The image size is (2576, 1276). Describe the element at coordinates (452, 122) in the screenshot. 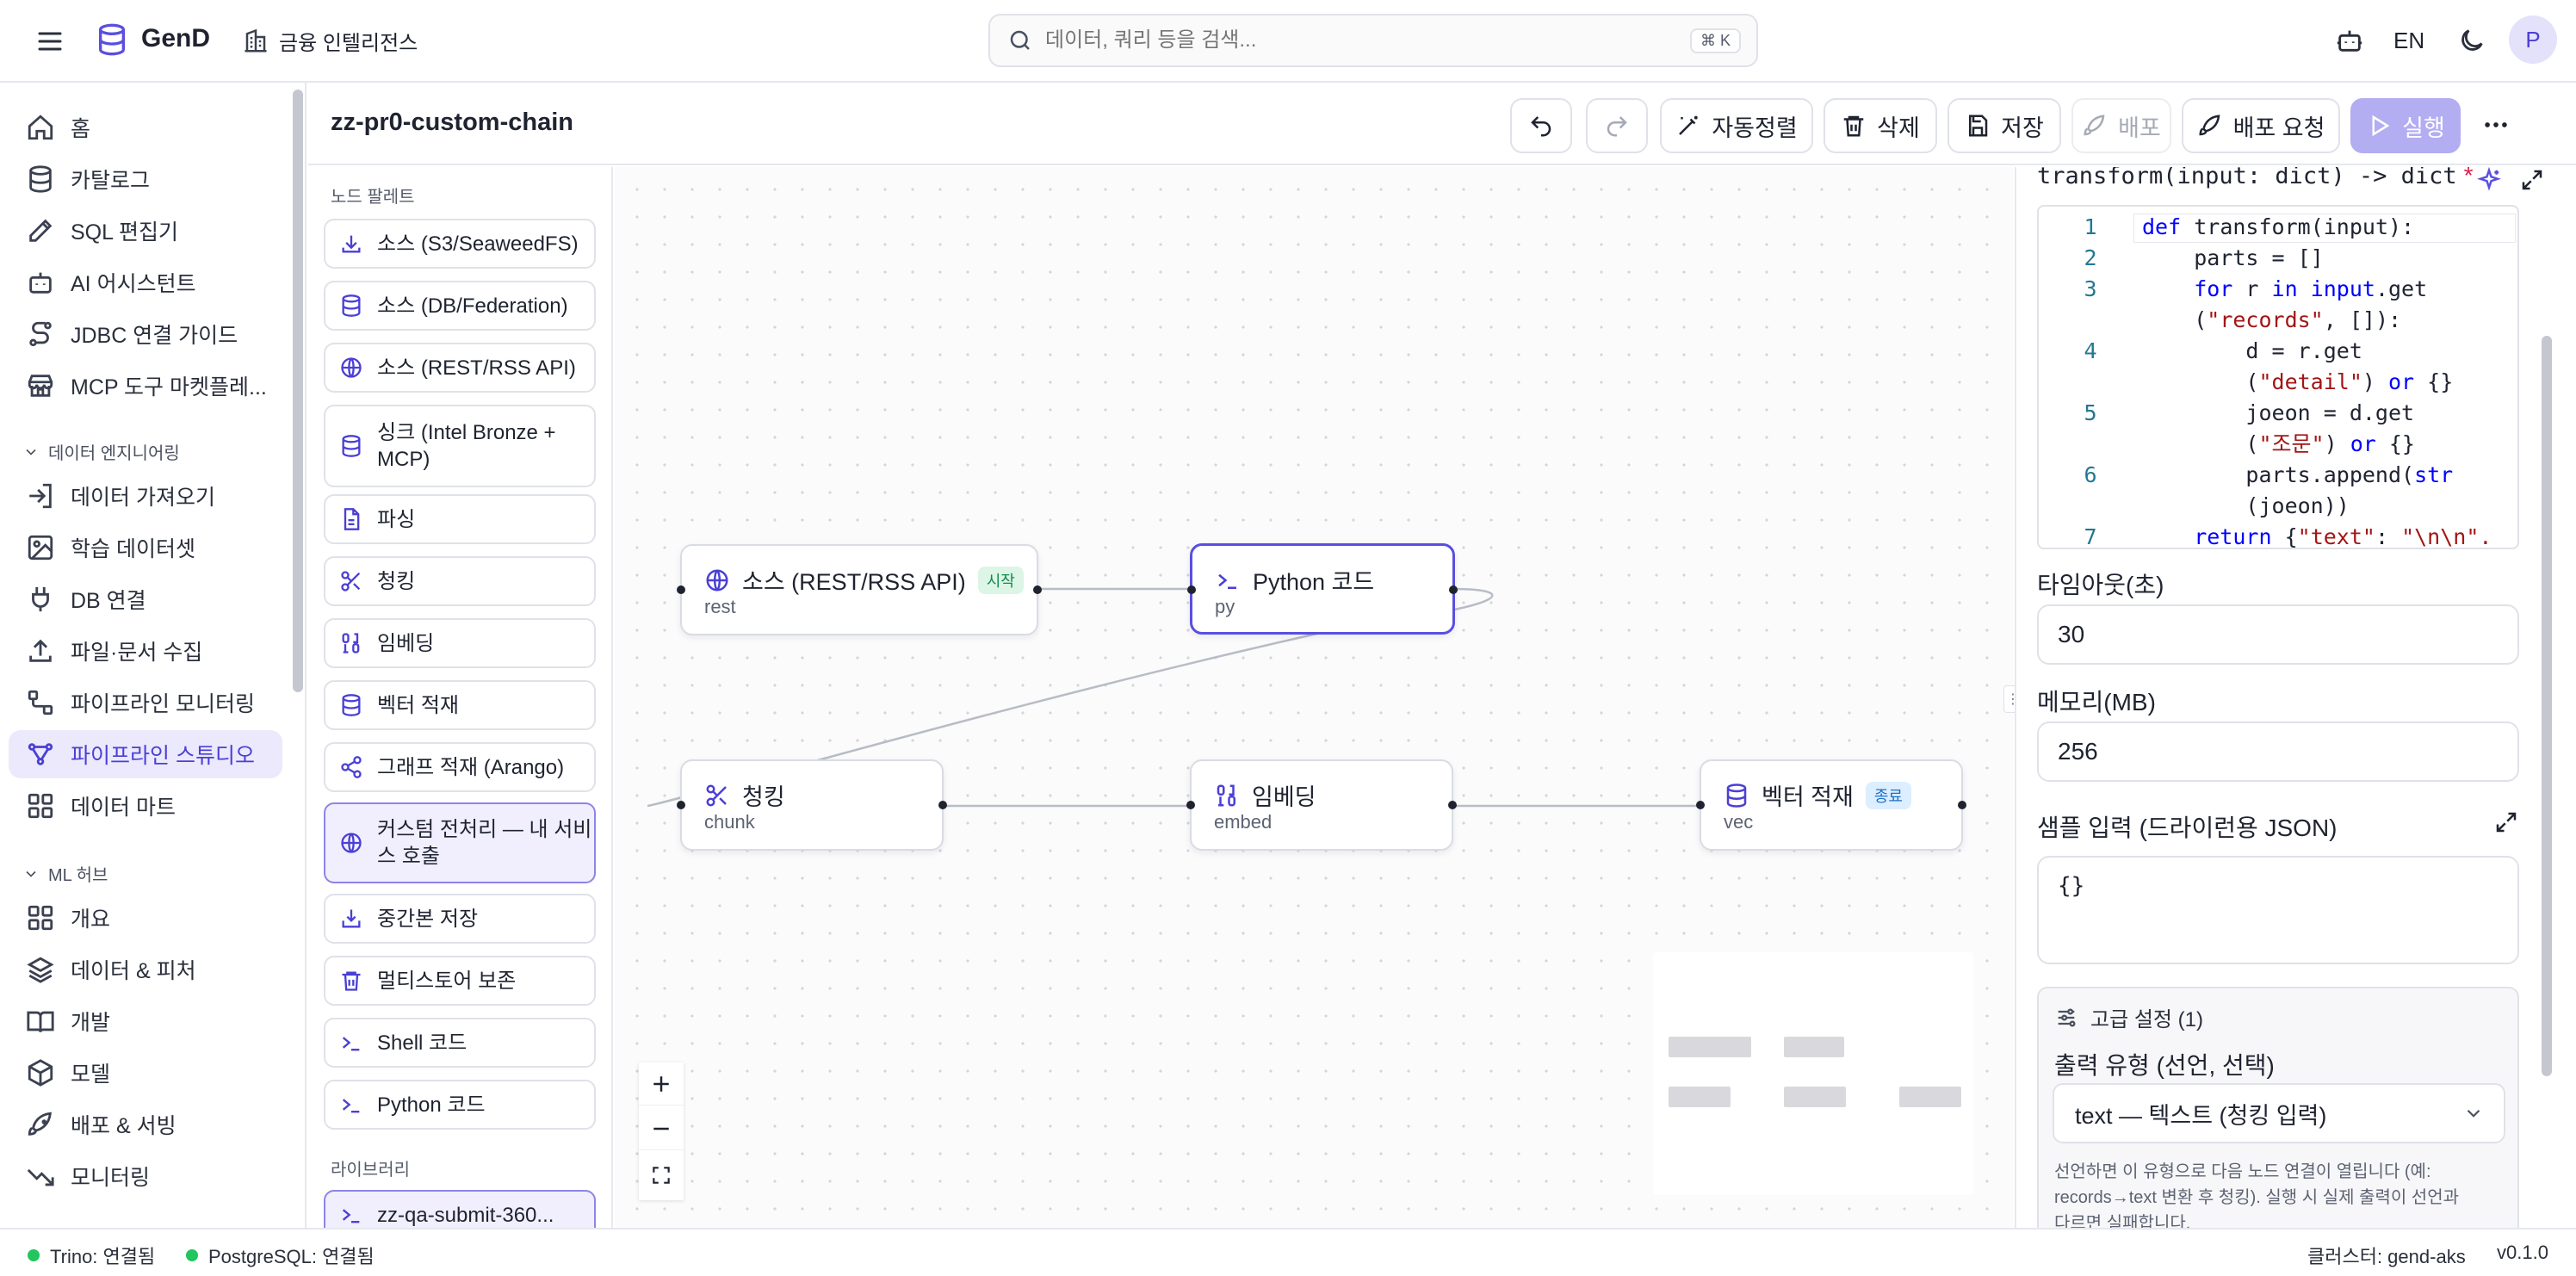

I see `pipeline-title: zz-pr0-custom-chain` at that location.